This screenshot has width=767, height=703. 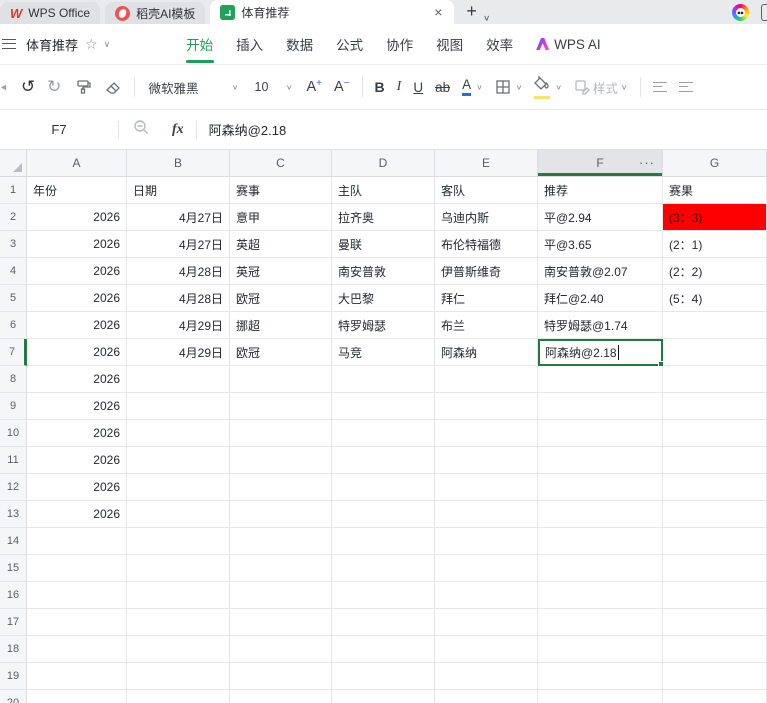 What do you see at coordinates (380, 87) in the screenshot?
I see `bold-button: B` at bounding box center [380, 87].